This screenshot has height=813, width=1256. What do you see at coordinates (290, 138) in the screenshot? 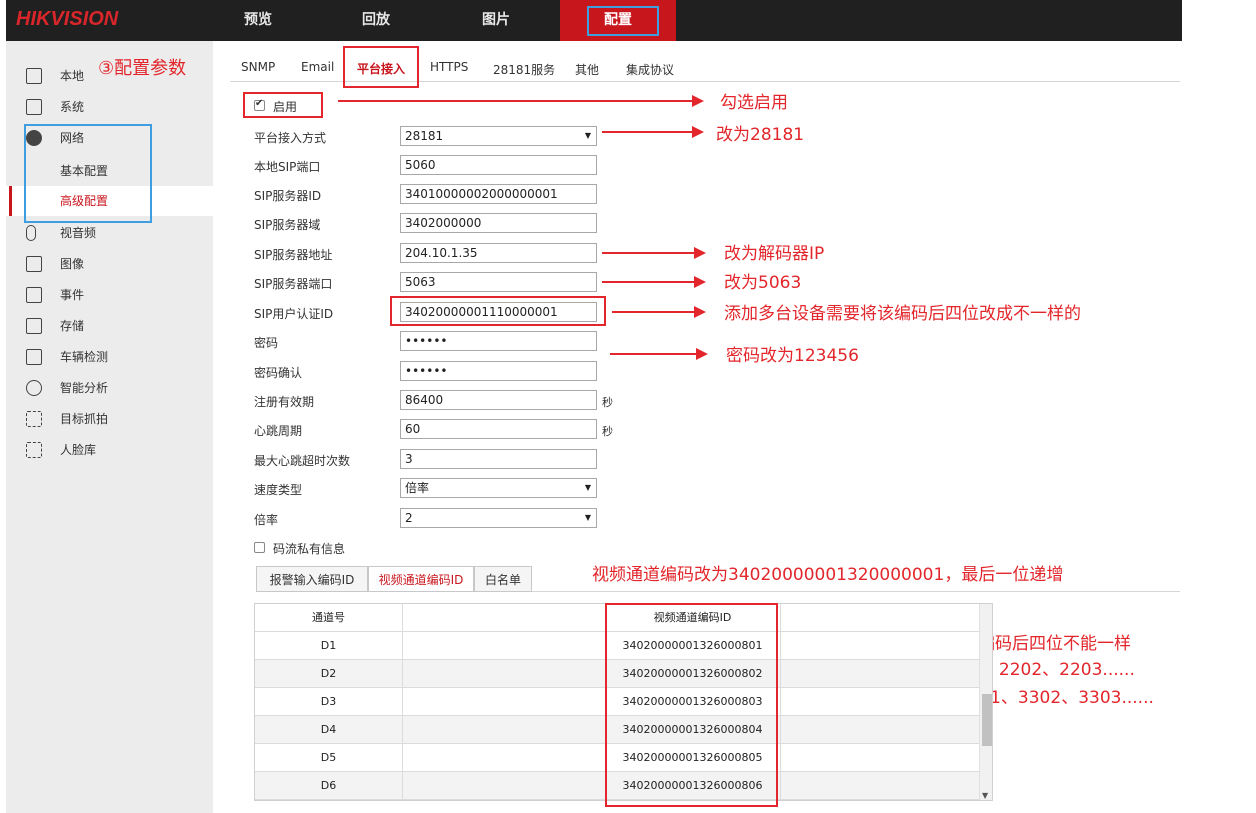
I see `label-access-mode: 平台接入方式` at bounding box center [290, 138].